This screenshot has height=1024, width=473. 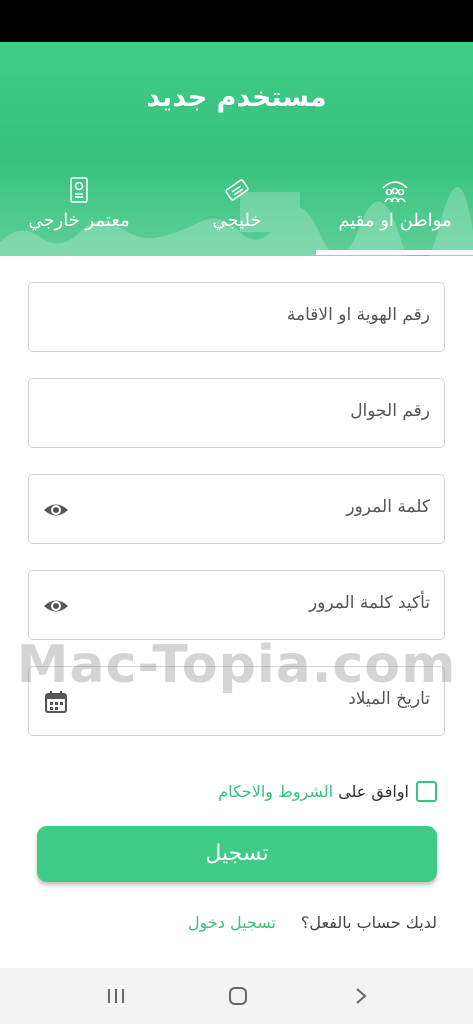 What do you see at coordinates (236, 97) in the screenshot?
I see `page-title: مستخدم جديد` at bounding box center [236, 97].